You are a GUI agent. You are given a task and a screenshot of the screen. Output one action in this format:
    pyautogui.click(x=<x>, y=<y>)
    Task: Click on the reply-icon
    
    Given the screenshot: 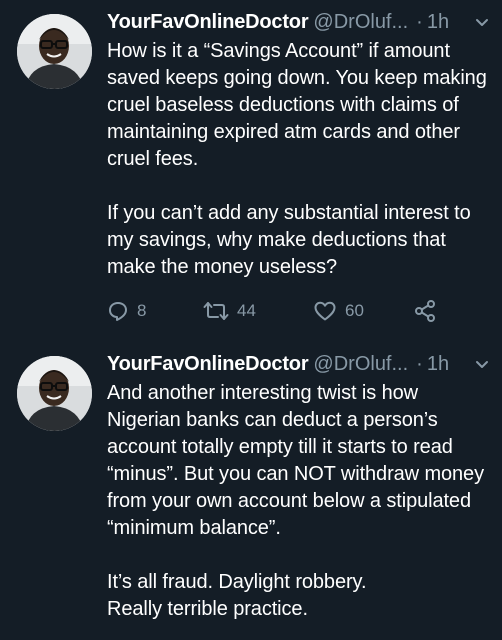 What is the action you would take?
    pyautogui.click(x=118, y=311)
    